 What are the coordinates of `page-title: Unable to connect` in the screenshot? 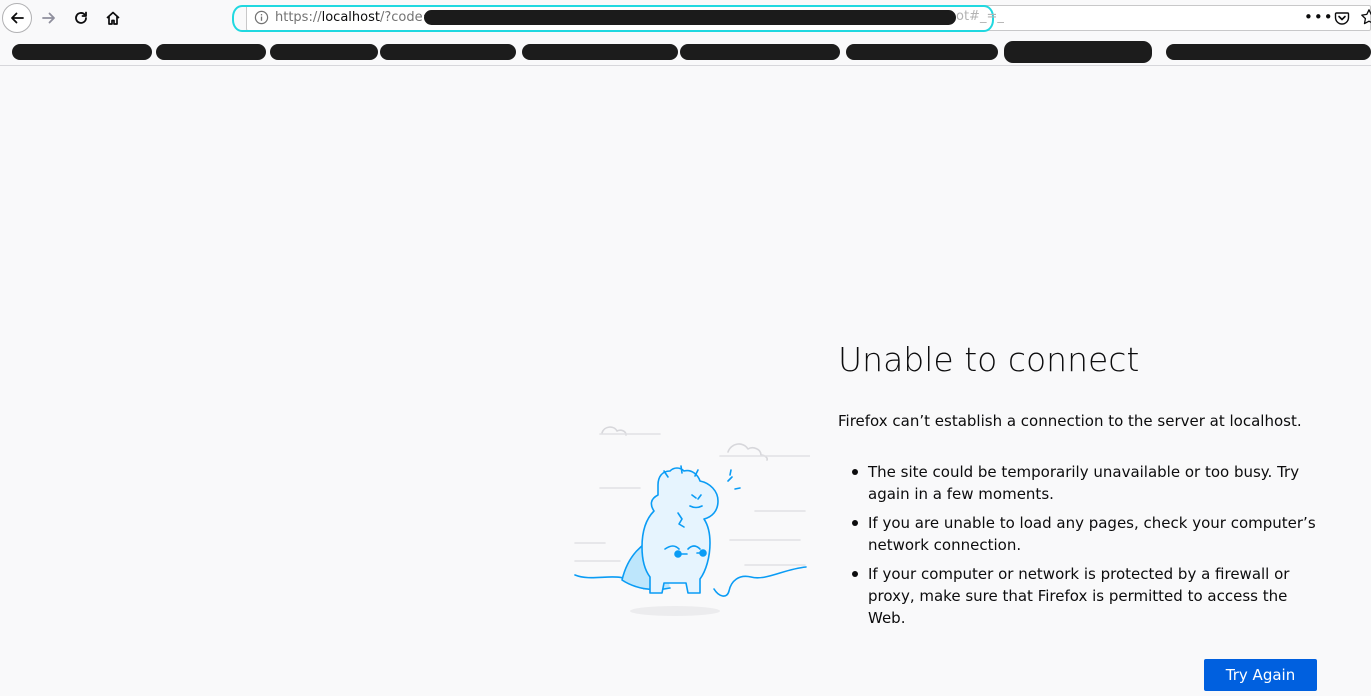 It's located at (989, 359).